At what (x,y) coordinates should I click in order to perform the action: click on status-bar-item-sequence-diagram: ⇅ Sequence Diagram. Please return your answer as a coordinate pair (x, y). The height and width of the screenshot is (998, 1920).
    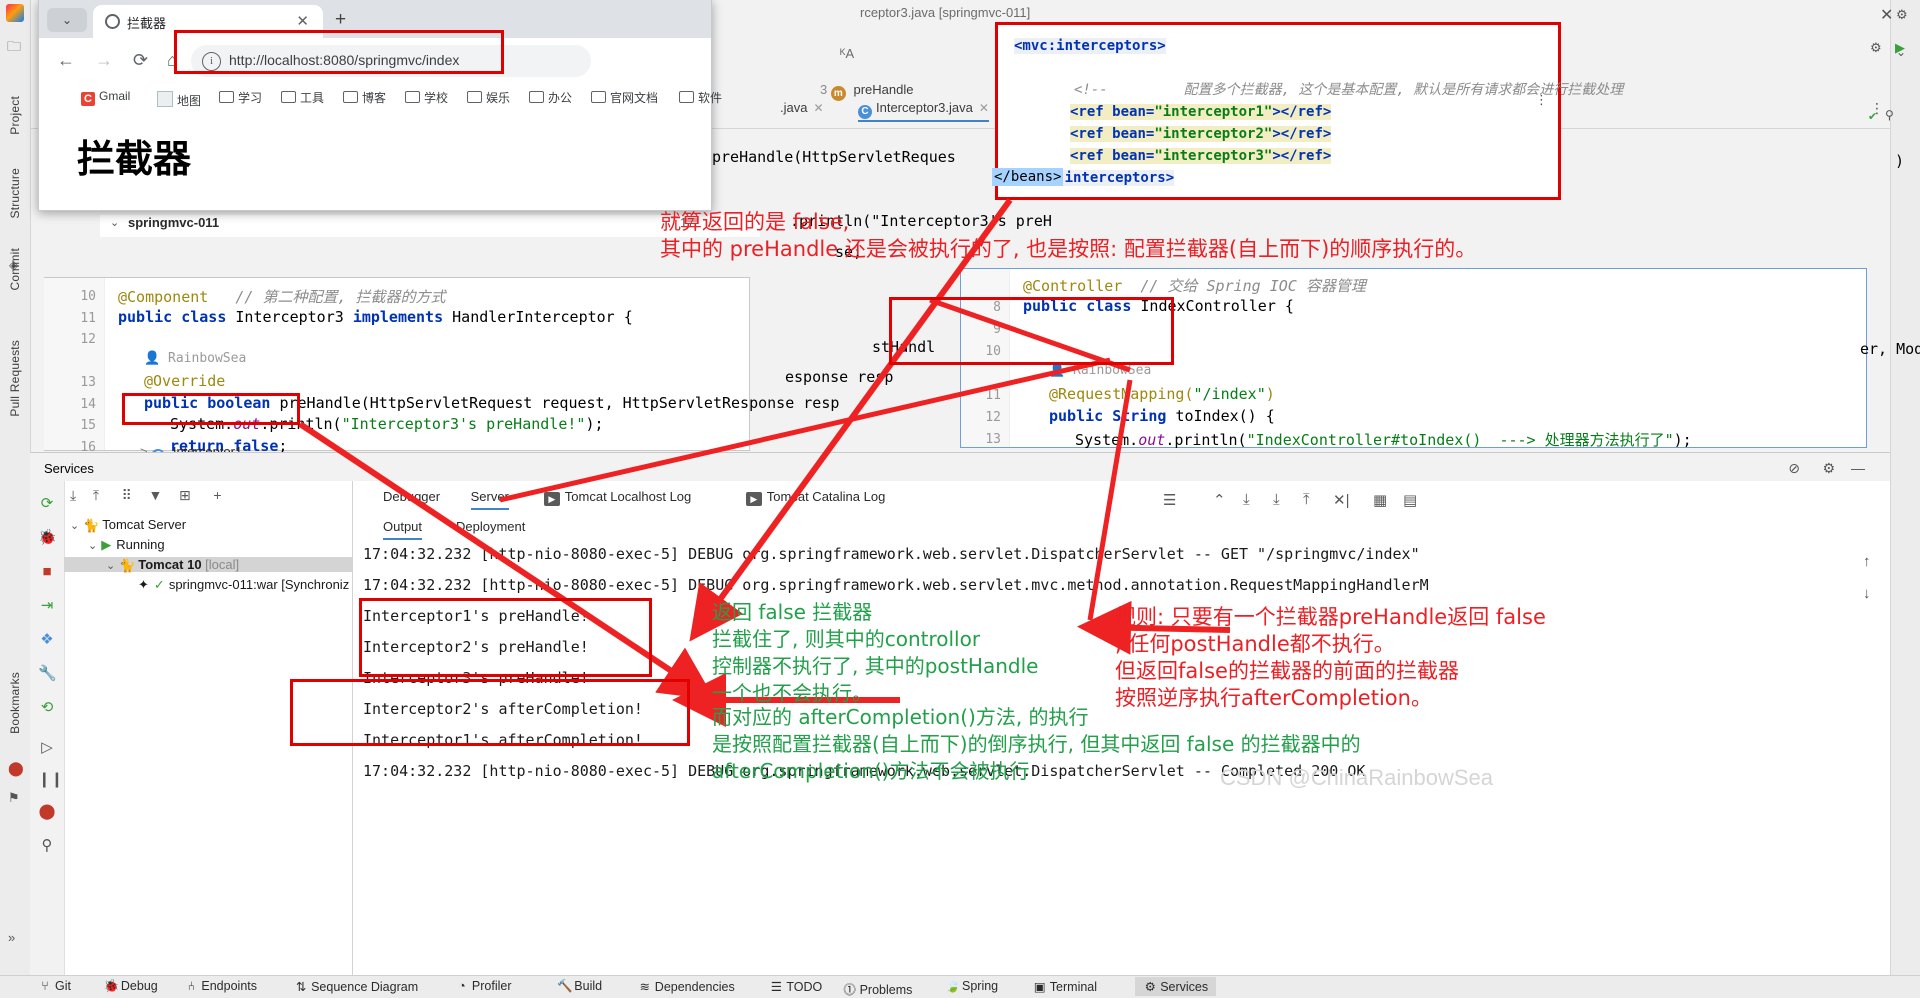
    Looking at the image, I should click on (356, 986).